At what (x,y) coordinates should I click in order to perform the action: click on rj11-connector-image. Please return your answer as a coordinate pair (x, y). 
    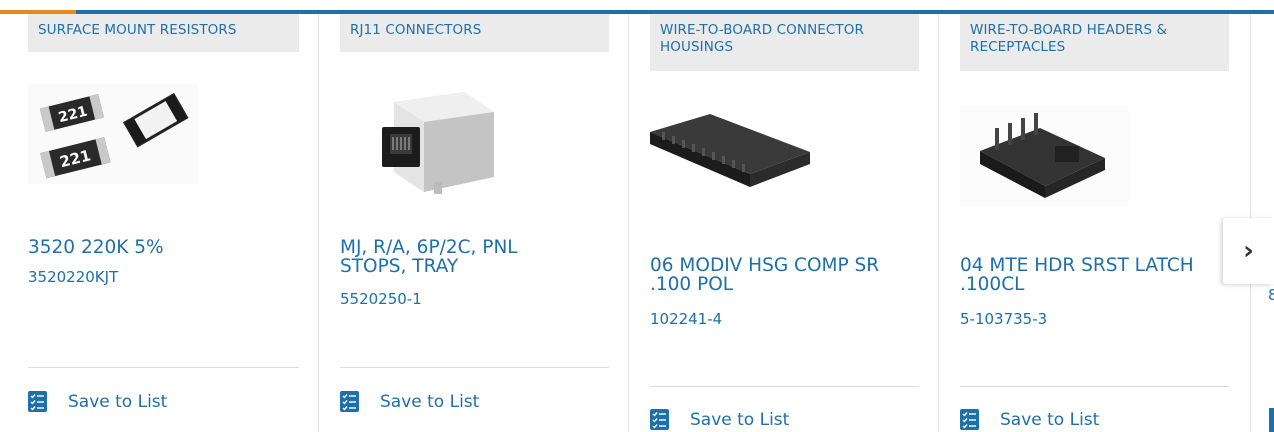
    Looking at the image, I should click on (439, 142).